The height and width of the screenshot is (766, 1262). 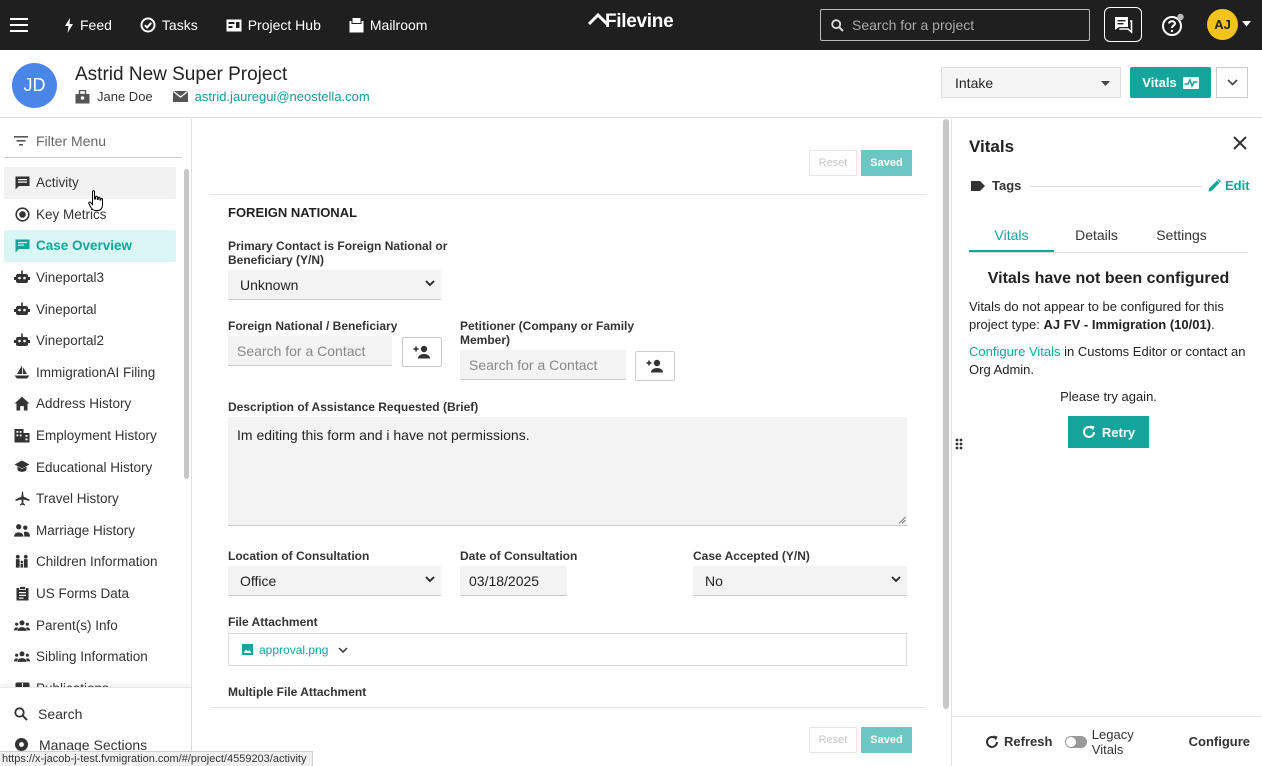 I want to click on mailroom-icon, so click(x=356, y=25).